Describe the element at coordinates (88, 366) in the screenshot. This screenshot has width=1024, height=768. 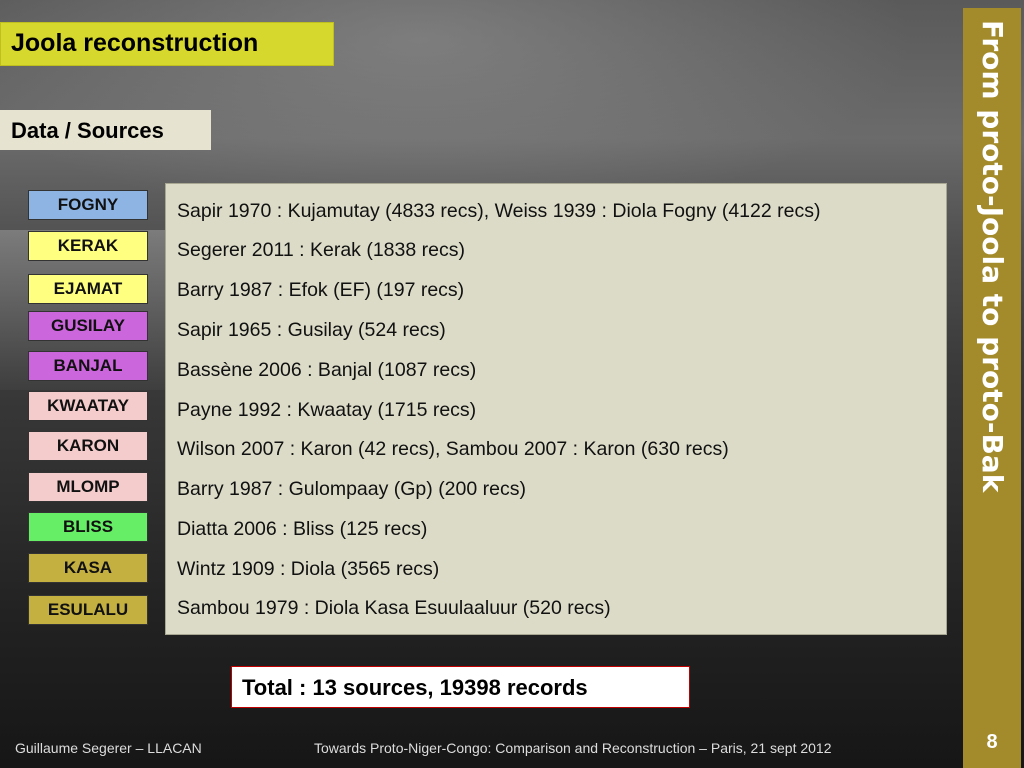
I see `language-label-banjal: BANJAL` at that location.